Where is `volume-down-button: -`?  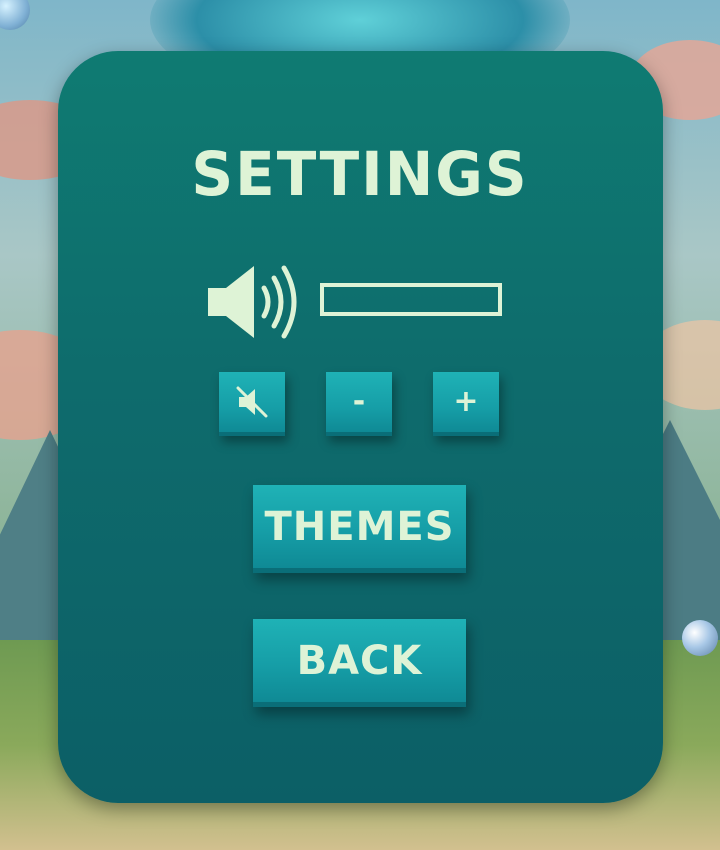 volume-down-button: - is located at coordinates (359, 404).